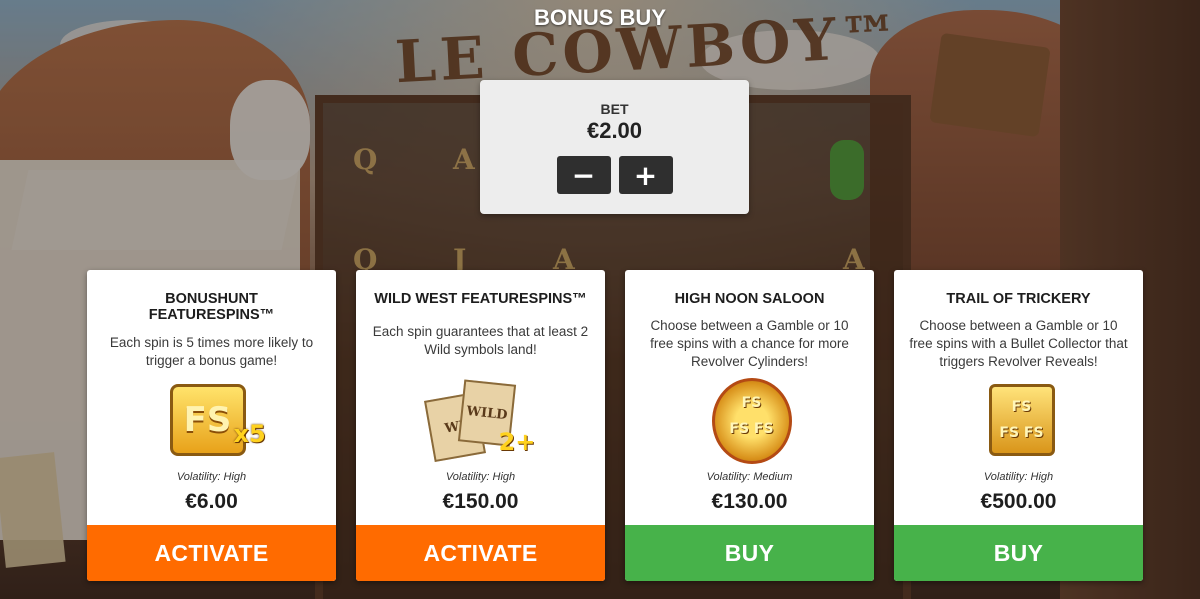 This screenshot has width=1200, height=599. I want to click on decrease-bet-button: −, so click(583, 175).